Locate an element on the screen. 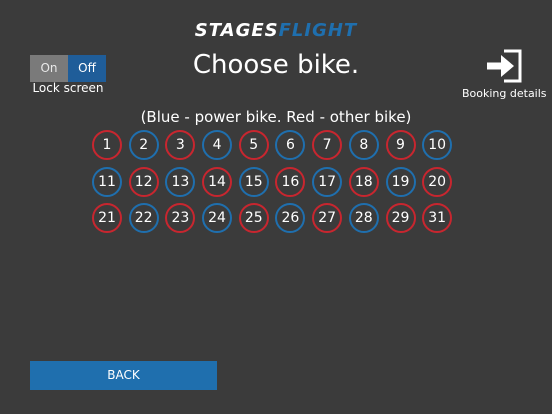 The height and width of the screenshot is (414, 552). booking-details-label: Booking details is located at coordinates (504, 93).